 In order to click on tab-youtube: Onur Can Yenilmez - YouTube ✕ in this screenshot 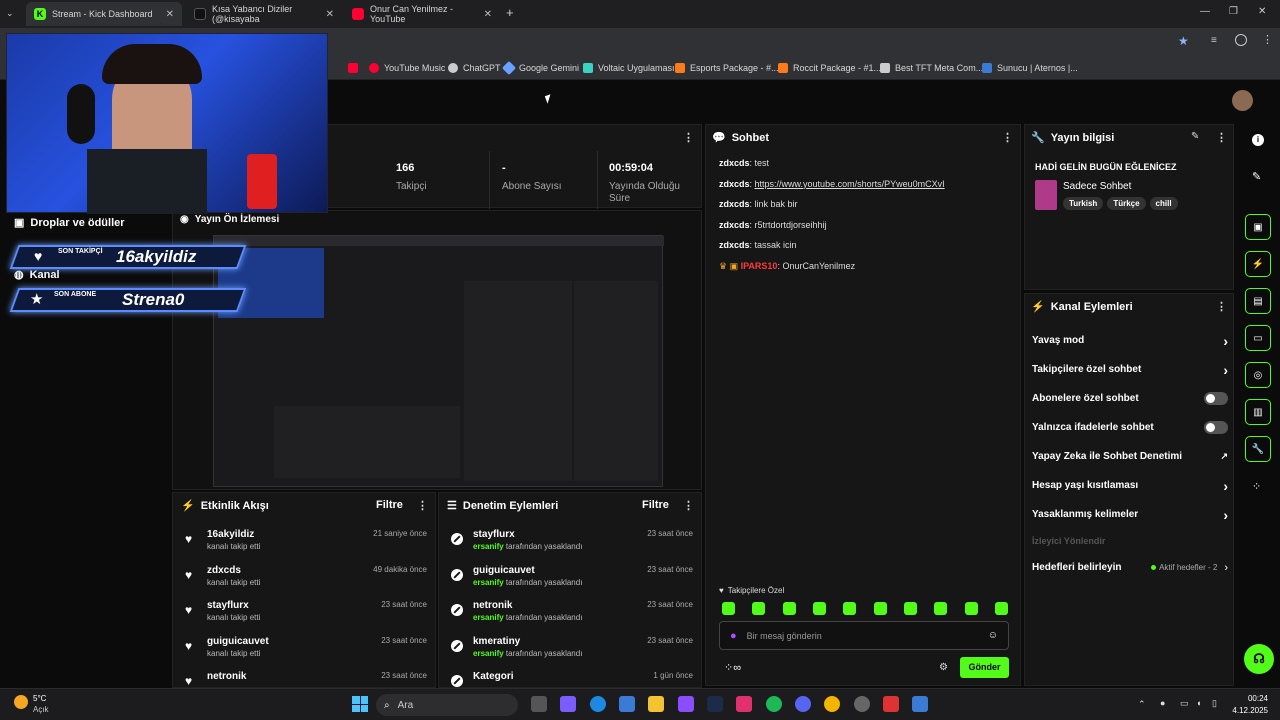, I will do `click(422, 14)`.